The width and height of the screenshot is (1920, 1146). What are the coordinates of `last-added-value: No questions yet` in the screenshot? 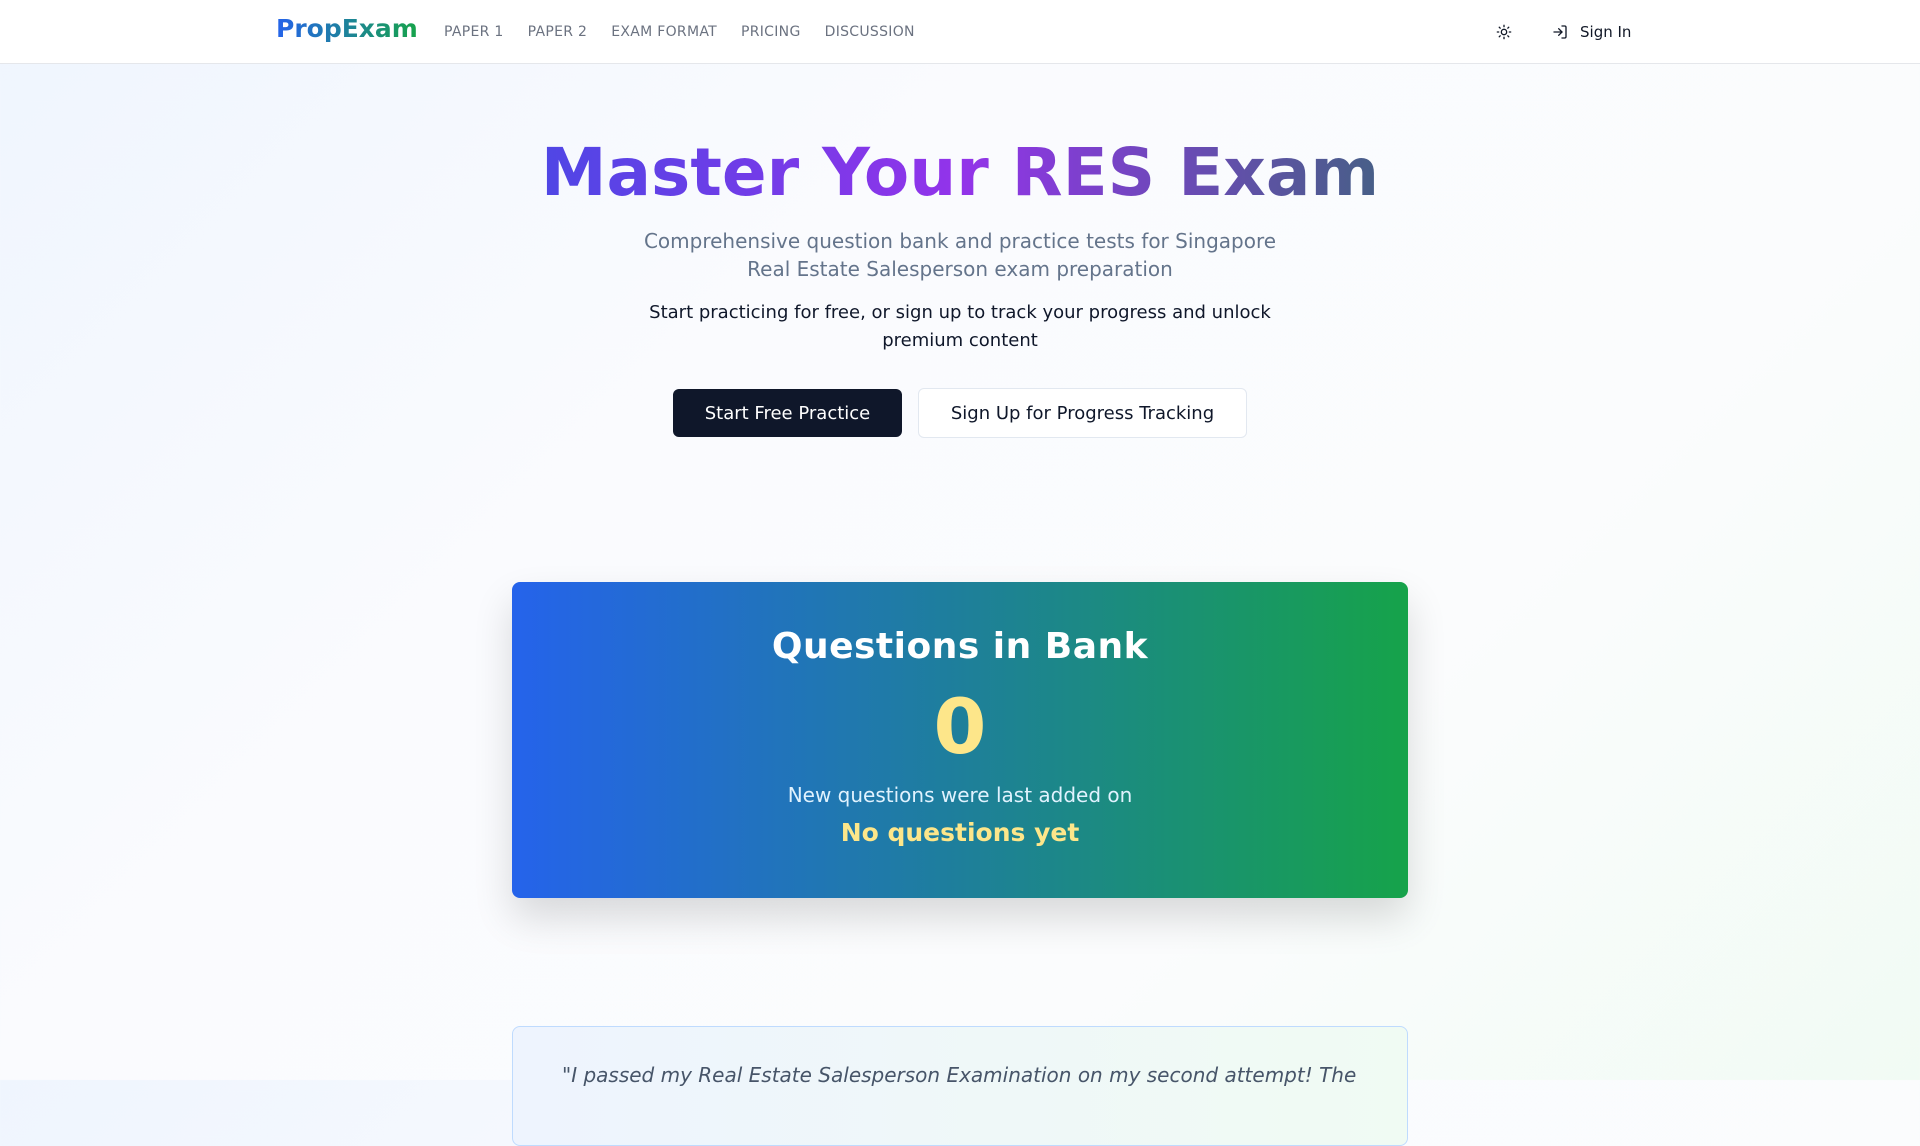 It's located at (960, 832).